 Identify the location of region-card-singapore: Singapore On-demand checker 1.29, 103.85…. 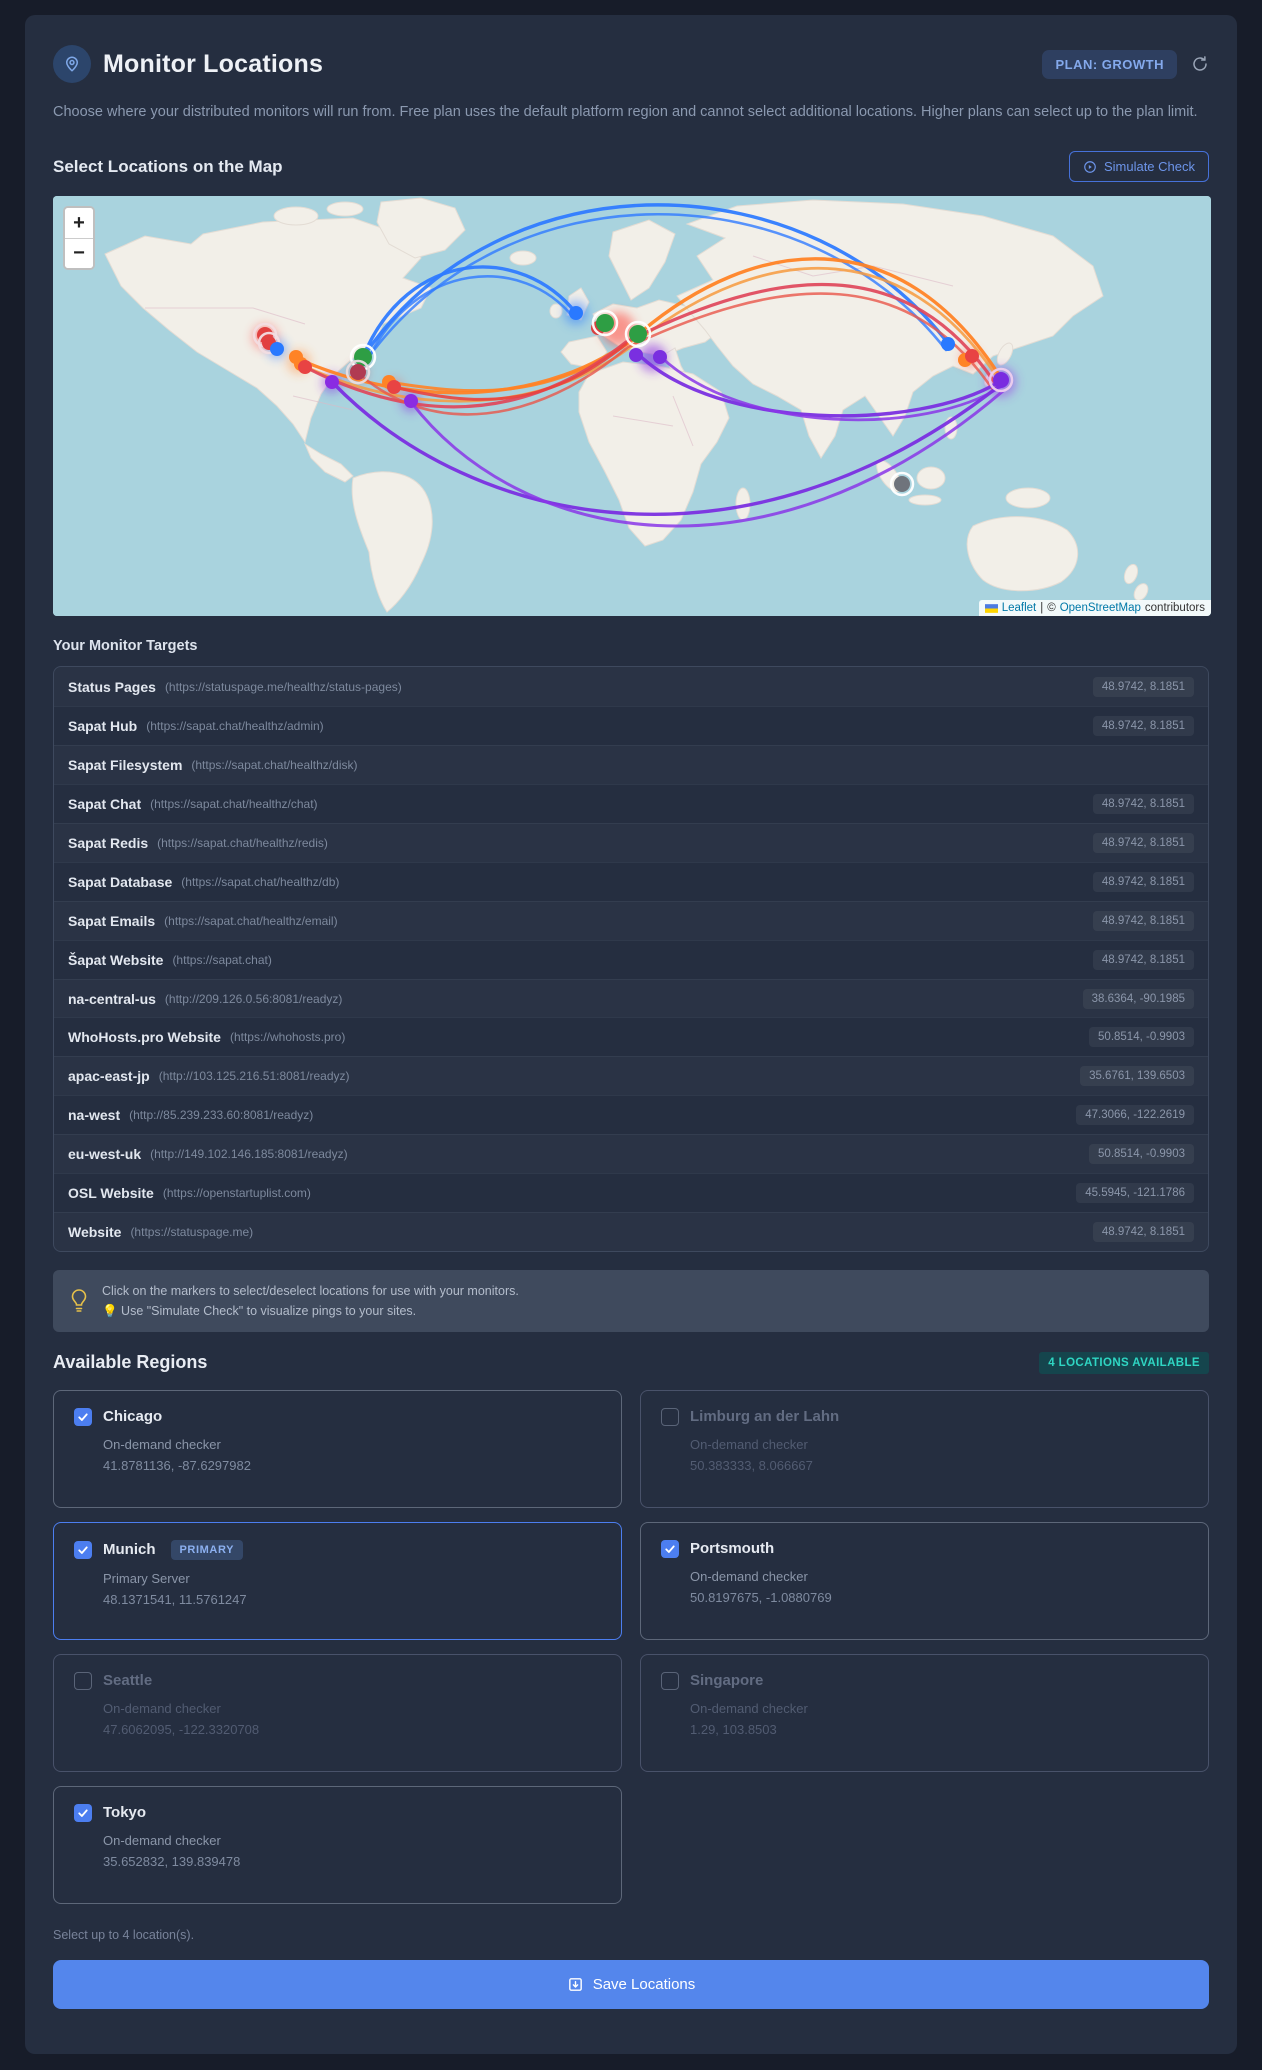
(924, 1712).